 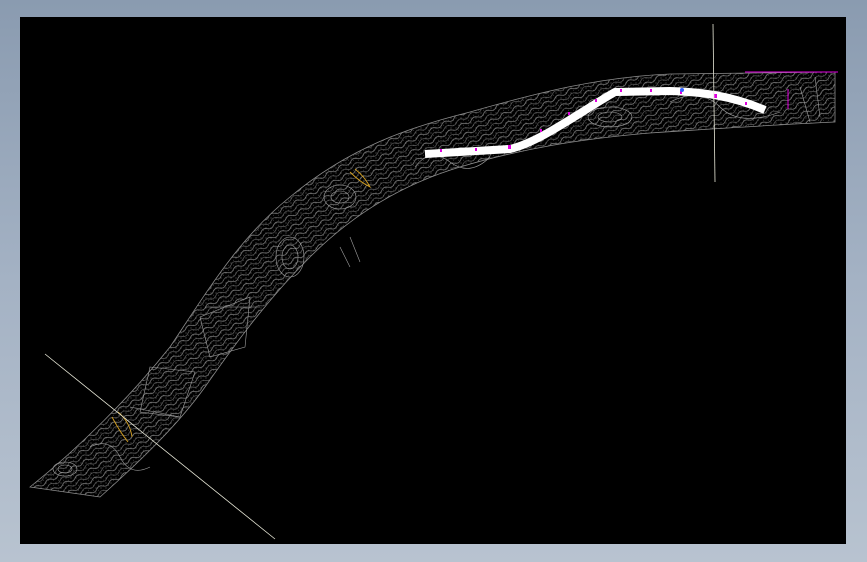 What do you see at coordinates (682, 90) in the screenshot?
I see `blue-mark` at bounding box center [682, 90].